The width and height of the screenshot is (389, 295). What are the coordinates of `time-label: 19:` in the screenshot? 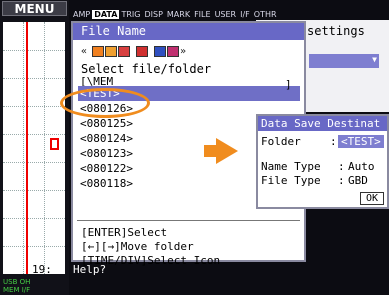 It's located at (42, 269).